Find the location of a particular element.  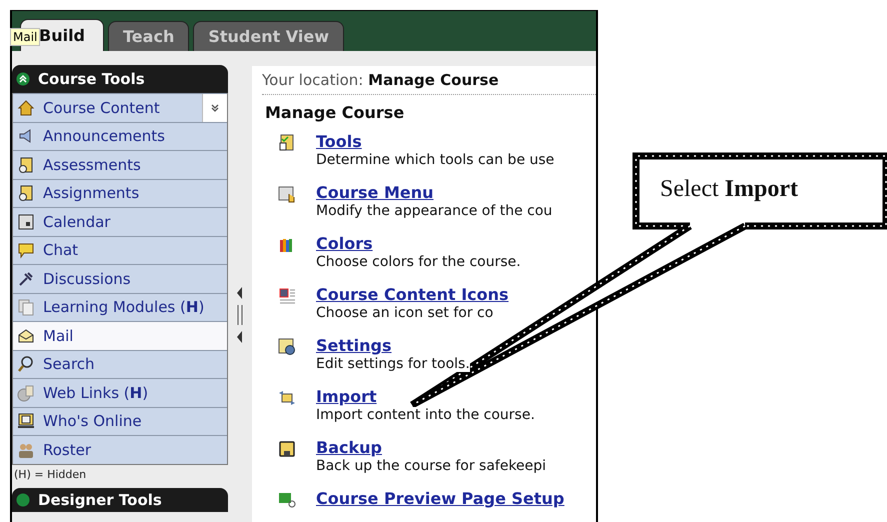

legend-text: (H) = Hidden is located at coordinates (50, 474).